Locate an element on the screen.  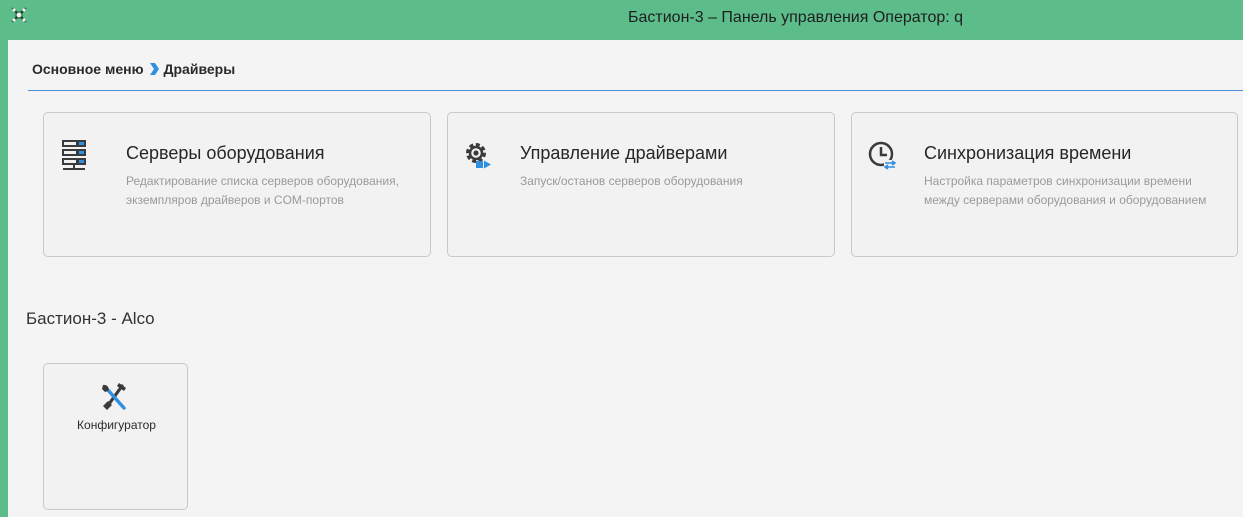
card-description: Запуск/останов серверов оборудования is located at coordinates (631, 181).